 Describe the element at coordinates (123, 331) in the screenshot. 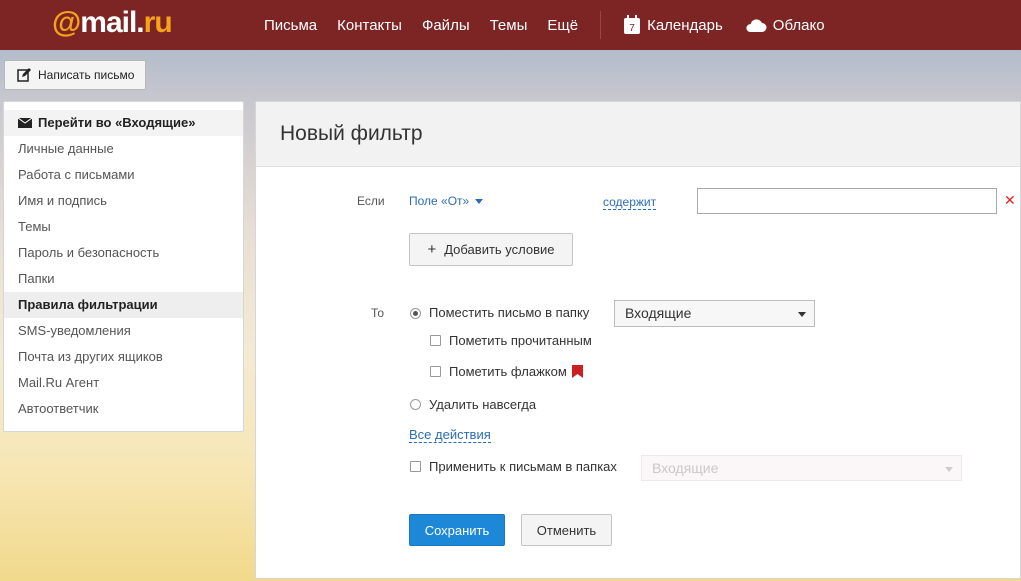

I see `sidebar-item-sms: SMS-уведомления` at that location.